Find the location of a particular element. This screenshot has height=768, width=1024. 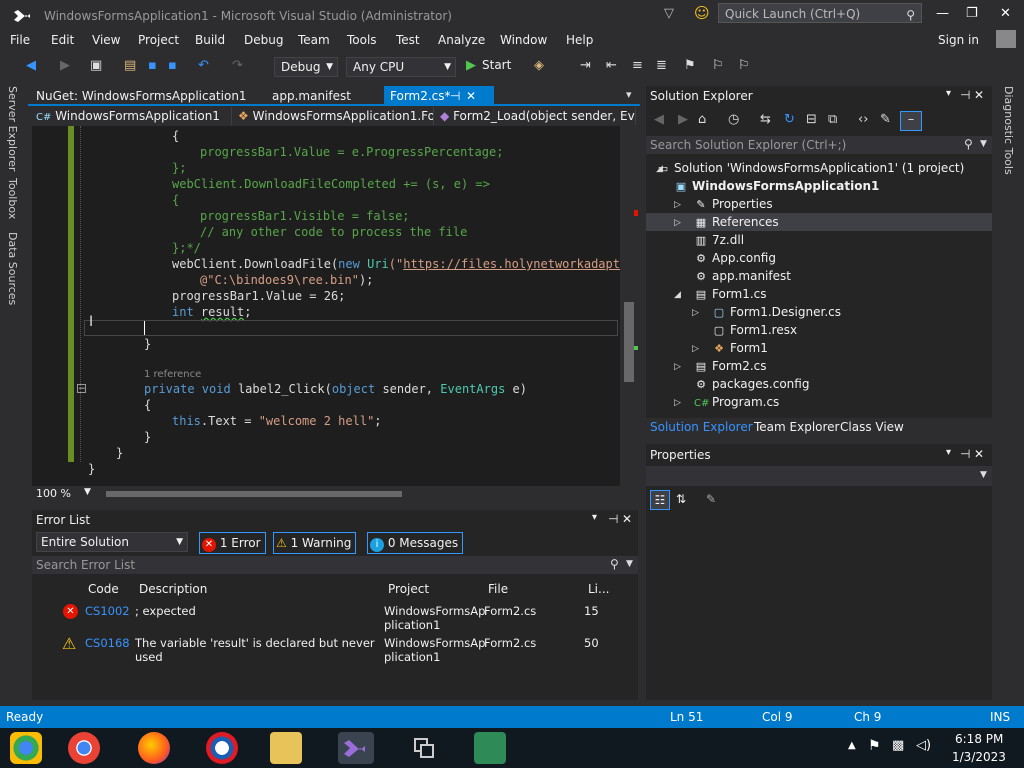

tree-item-packages-config: ⚙ packages.config is located at coordinates (751, 384).